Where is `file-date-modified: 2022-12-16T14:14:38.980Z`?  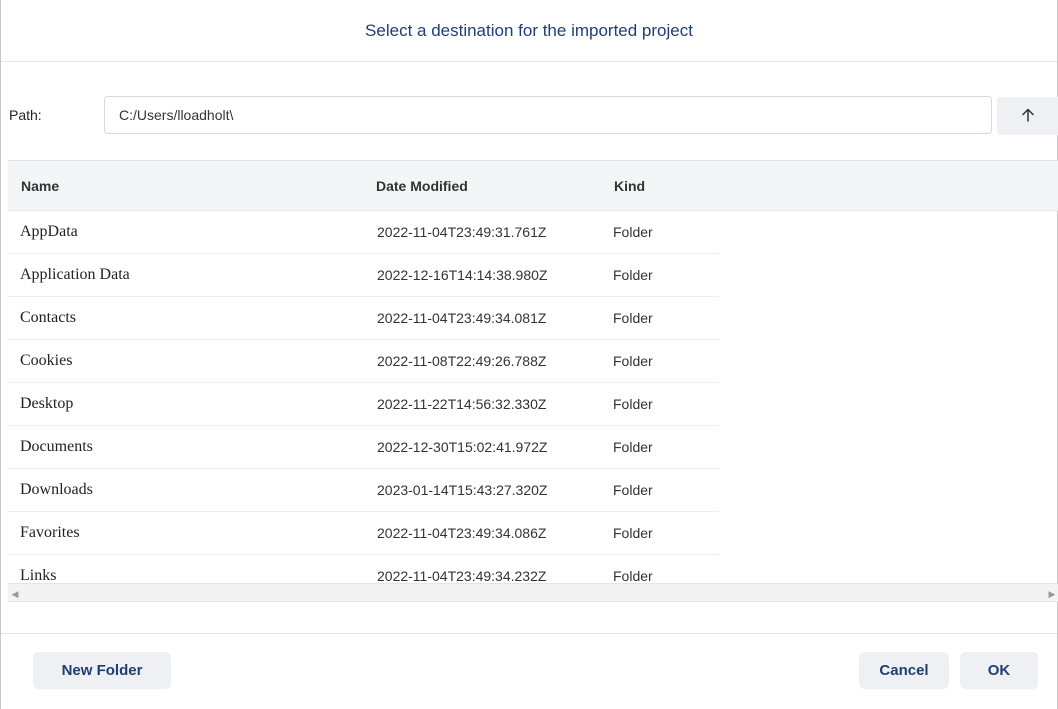 file-date-modified: 2022-12-16T14:14:38.980Z is located at coordinates (462, 275).